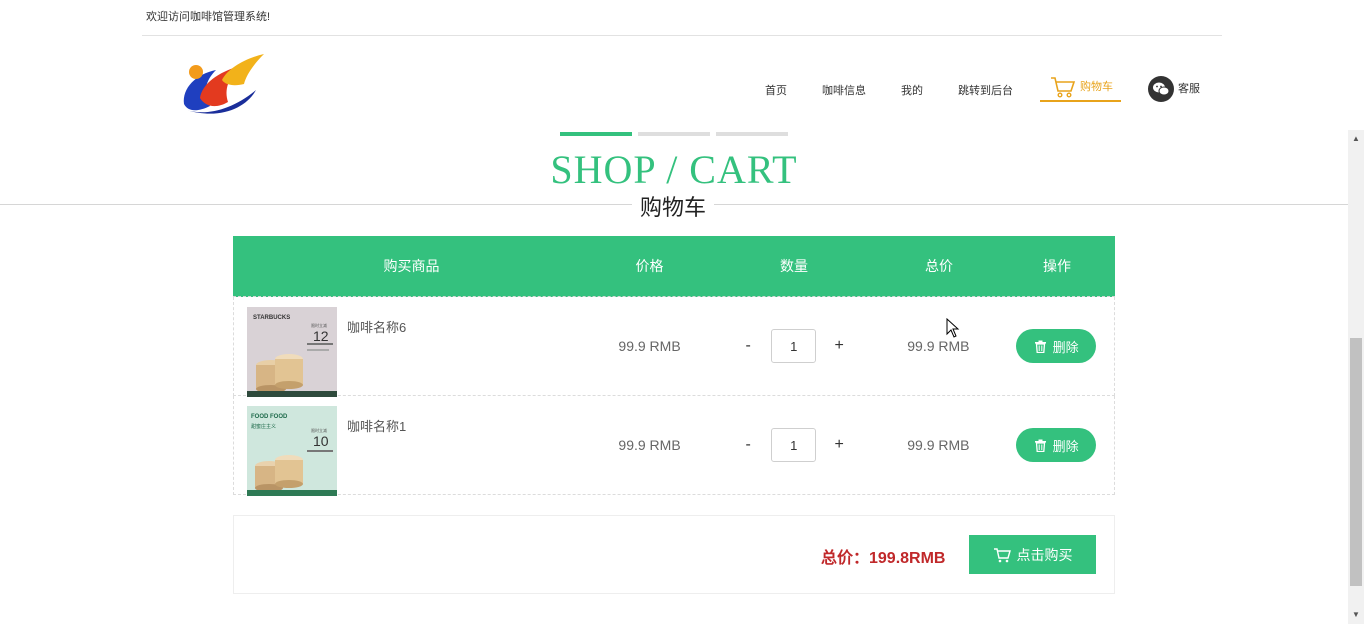  What do you see at coordinates (1161, 89) in the screenshot?
I see `wechat-icon` at bounding box center [1161, 89].